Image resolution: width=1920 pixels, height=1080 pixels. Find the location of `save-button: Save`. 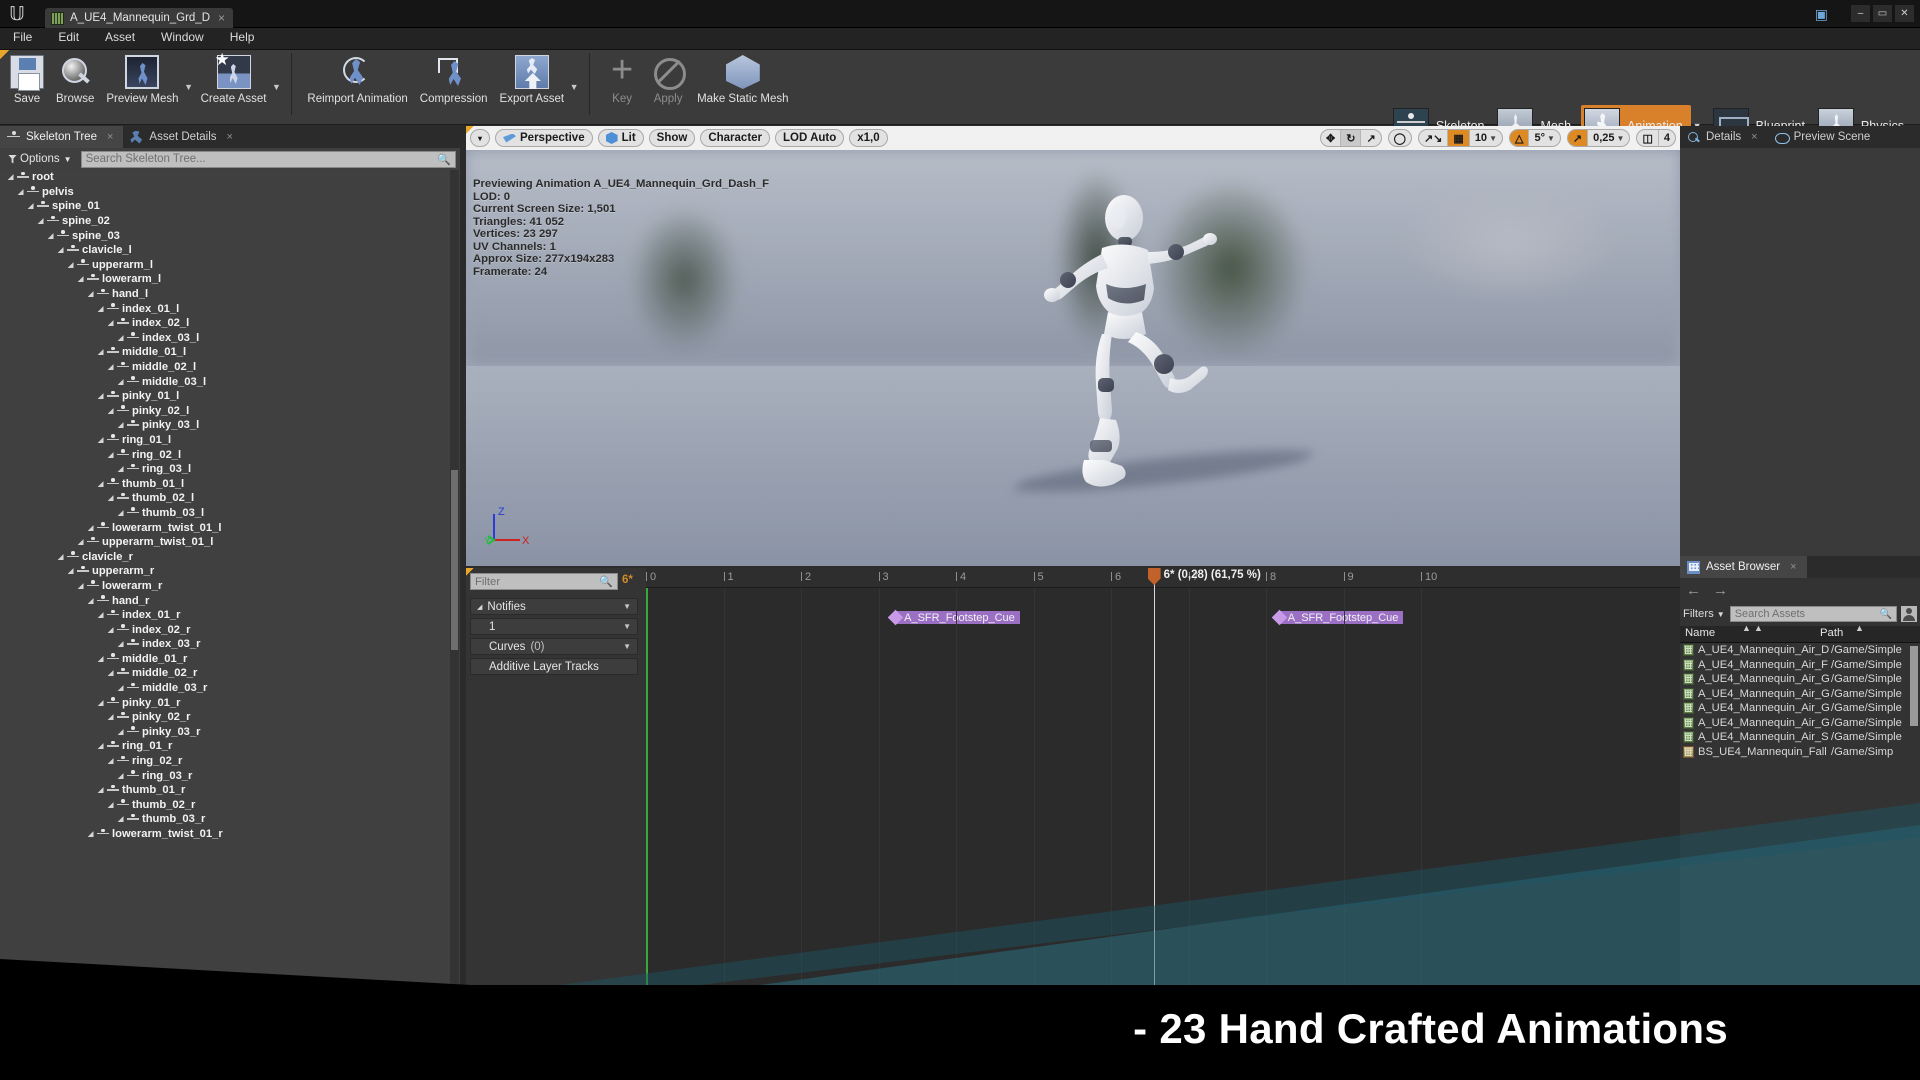

save-button: Save is located at coordinates (27, 80).